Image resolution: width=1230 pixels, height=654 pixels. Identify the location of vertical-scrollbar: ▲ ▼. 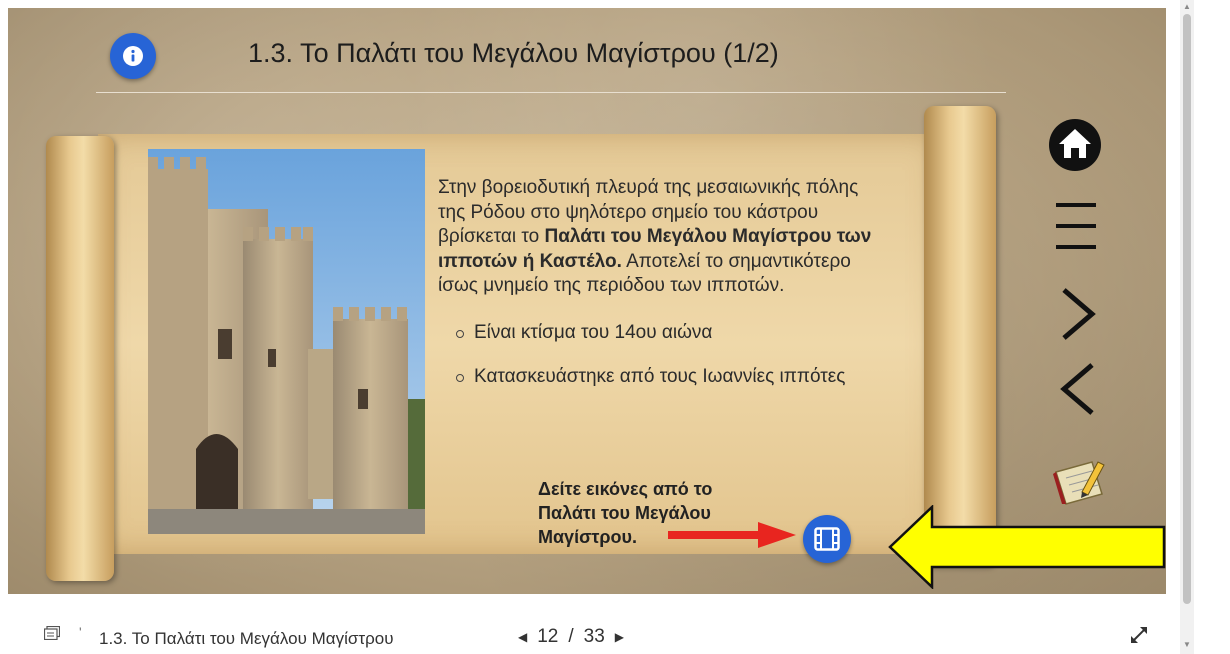
(1187, 327).